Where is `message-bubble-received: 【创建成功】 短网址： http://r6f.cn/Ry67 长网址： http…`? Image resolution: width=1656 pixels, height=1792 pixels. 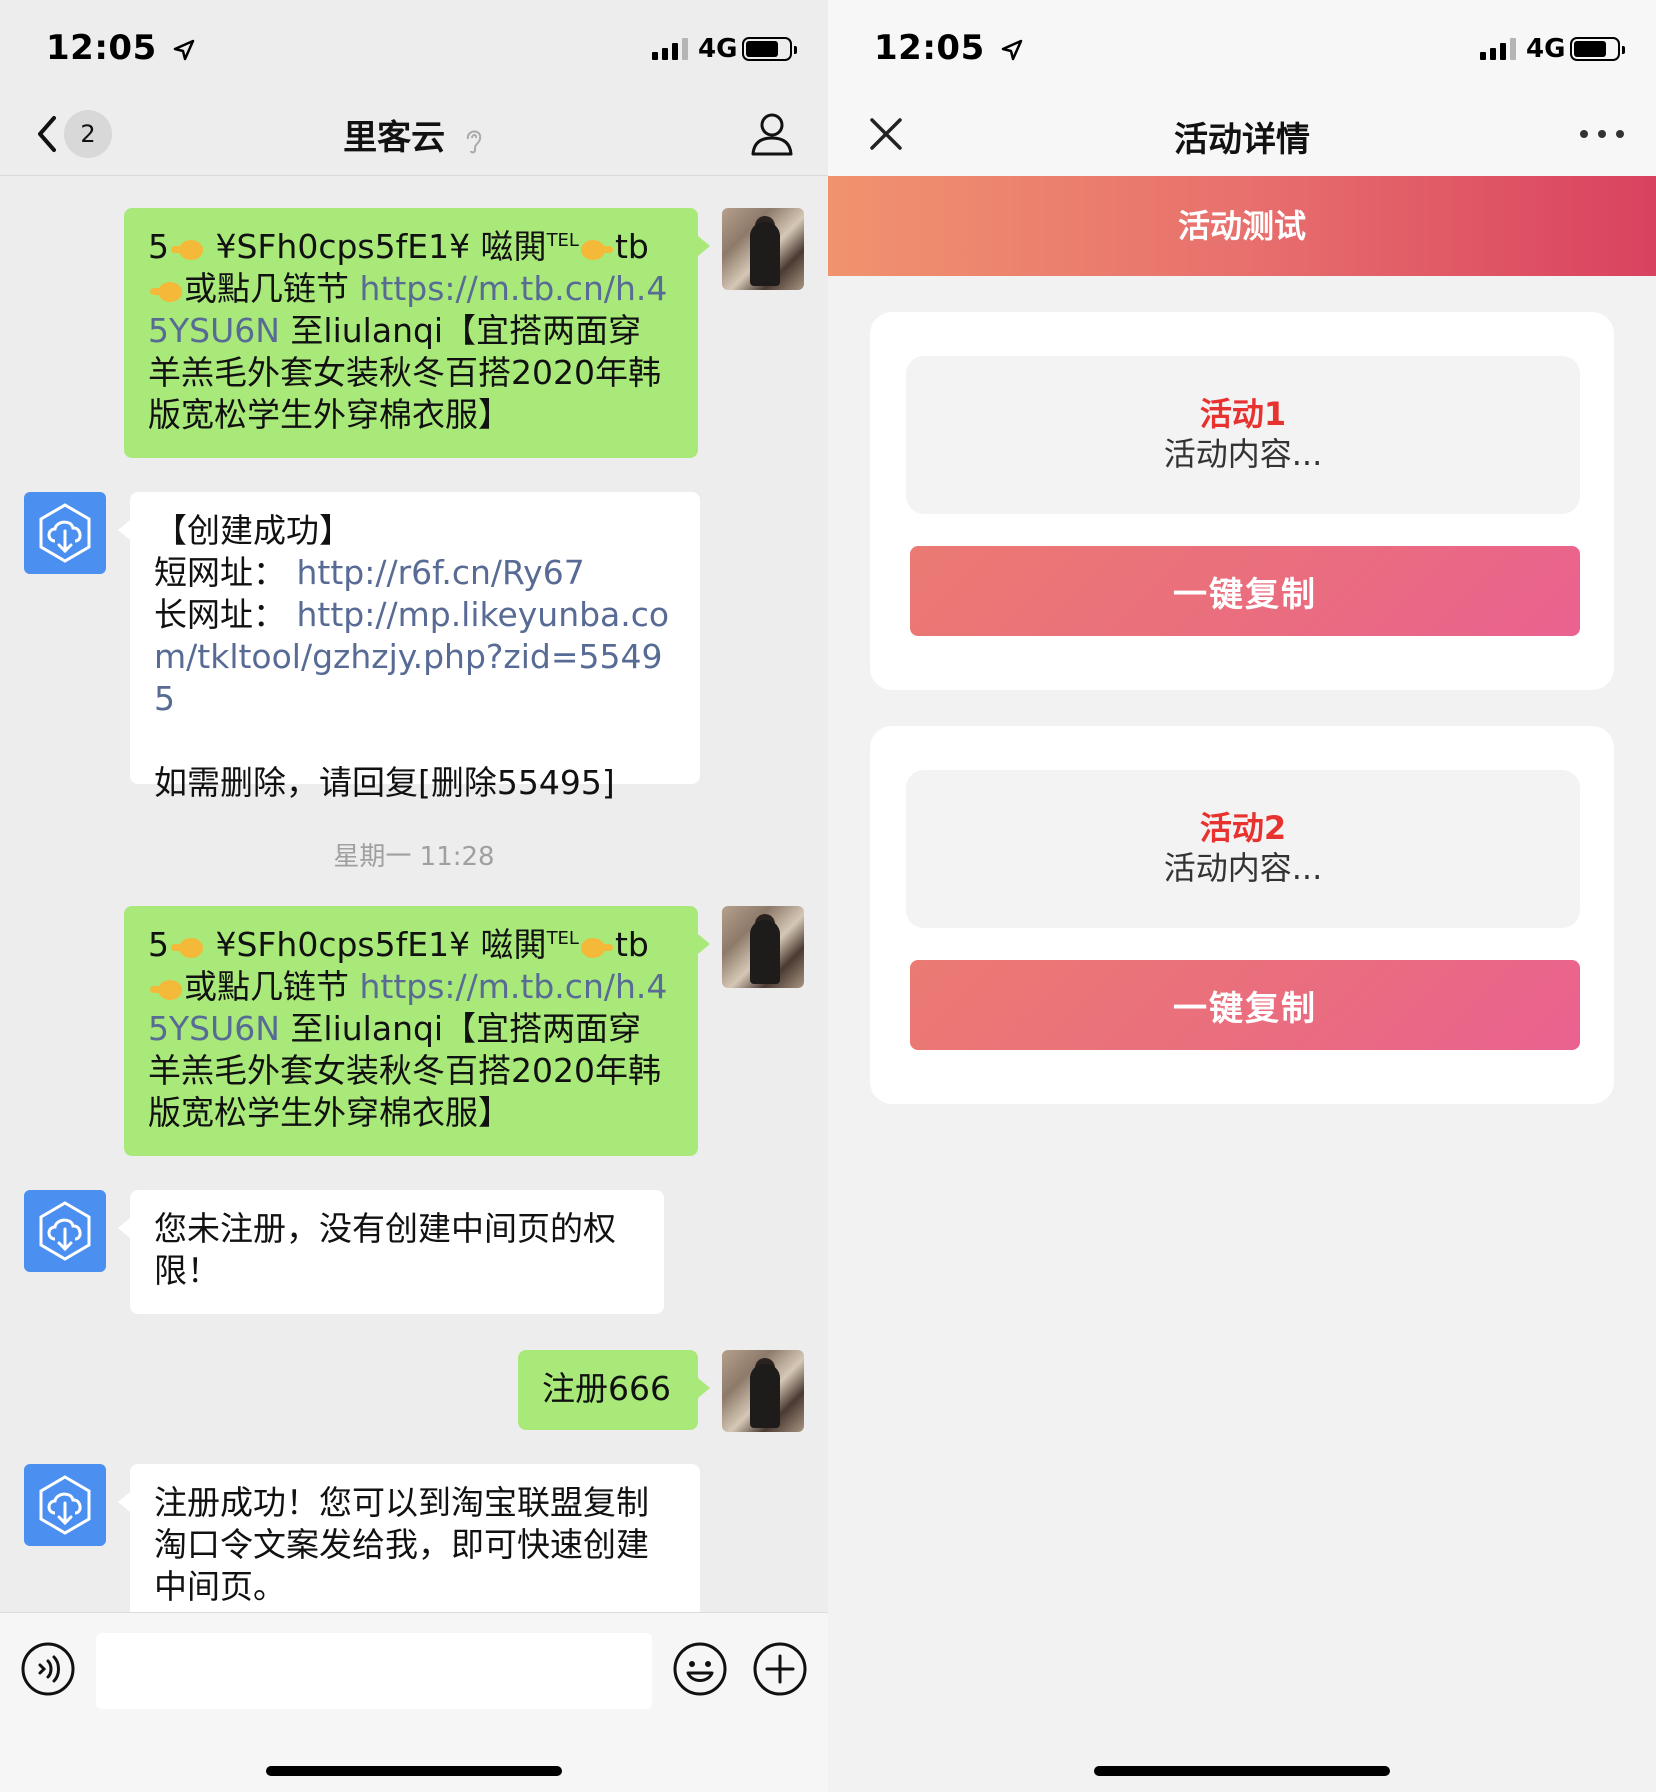
message-bubble-received: 【创建成功】 短网址： http://r6f.cn/Ry67 长网址： http… is located at coordinates (409, 647).